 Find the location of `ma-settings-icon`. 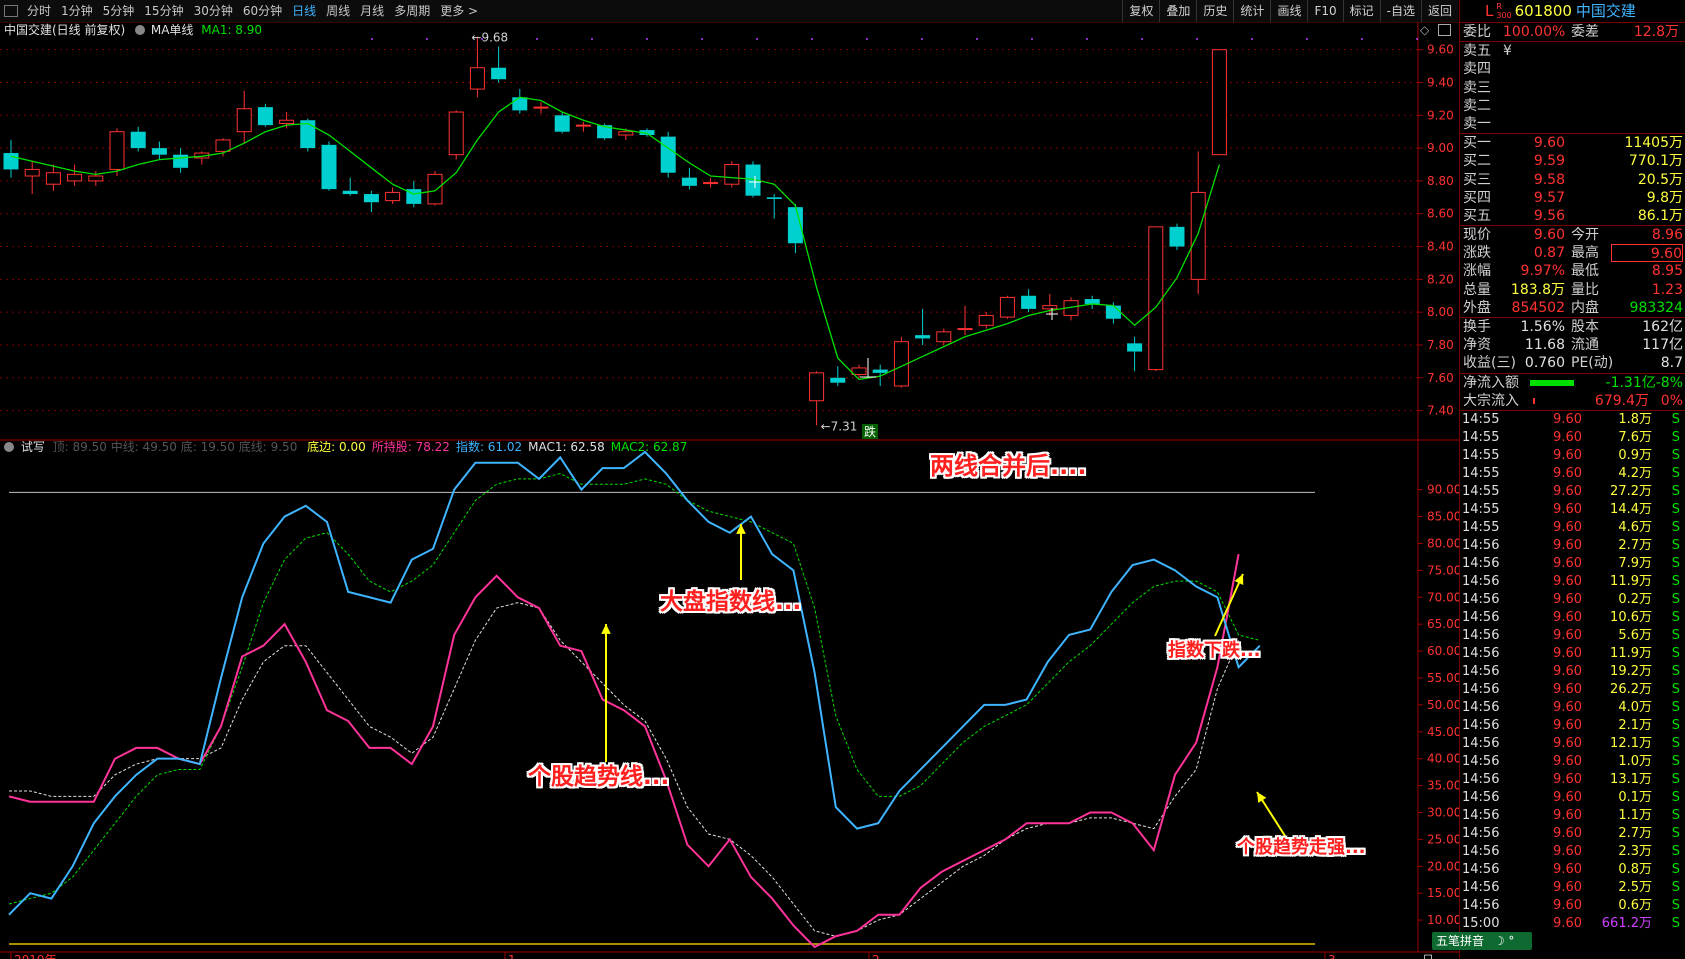

ma-settings-icon is located at coordinates (140, 30).